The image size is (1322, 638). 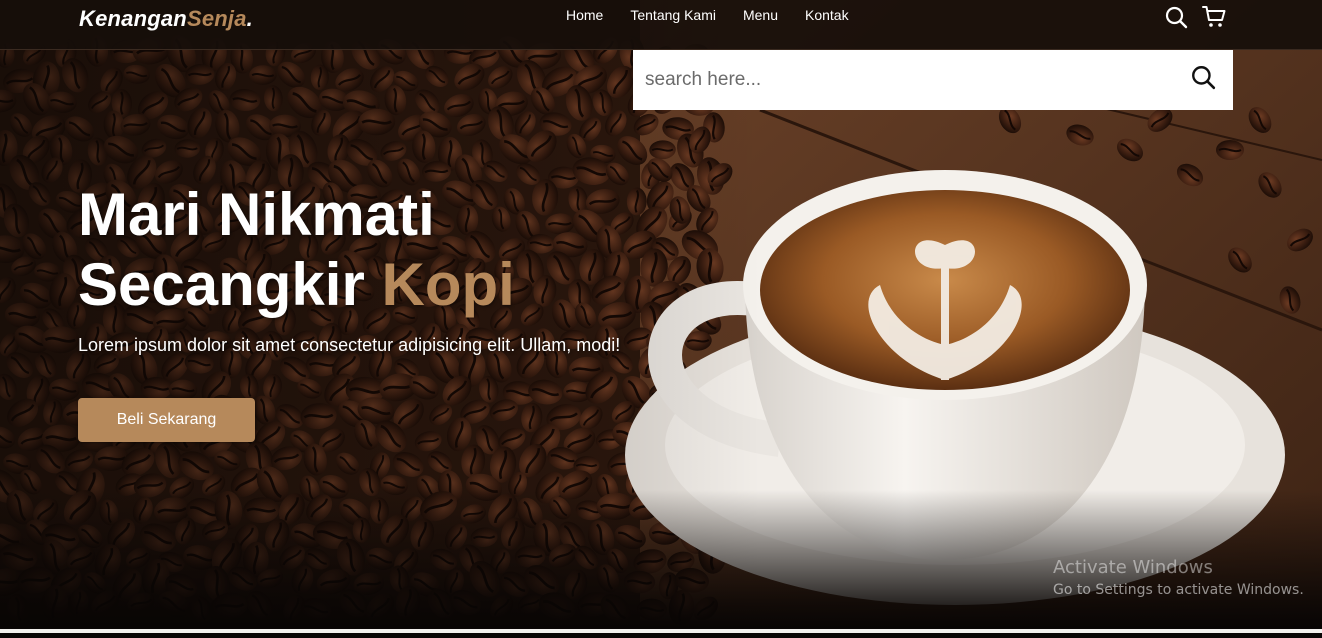 What do you see at coordinates (584, 15) in the screenshot?
I see `nav-link-home: Home` at bounding box center [584, 15].